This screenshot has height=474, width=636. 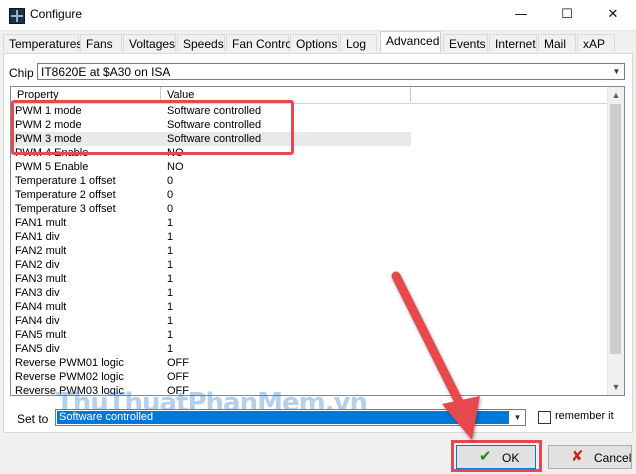 What do you see at coordinates (211, 209) in the screenshot?
I see `table-row: Temperature 3 offset 0` at bounding box center [211, 209].